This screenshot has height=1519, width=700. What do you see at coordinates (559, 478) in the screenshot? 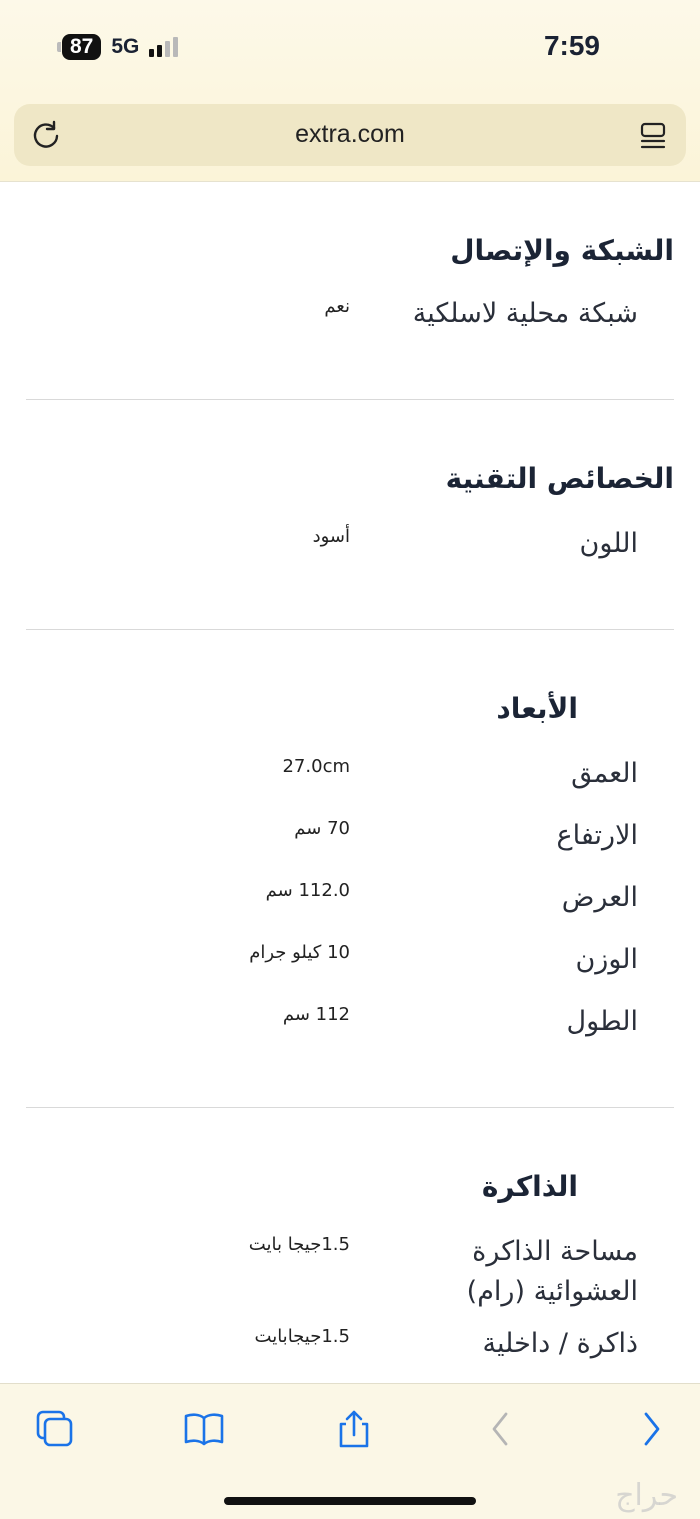
I see `section-title: الخصائص التقنية` at bounding box center [559, 478].